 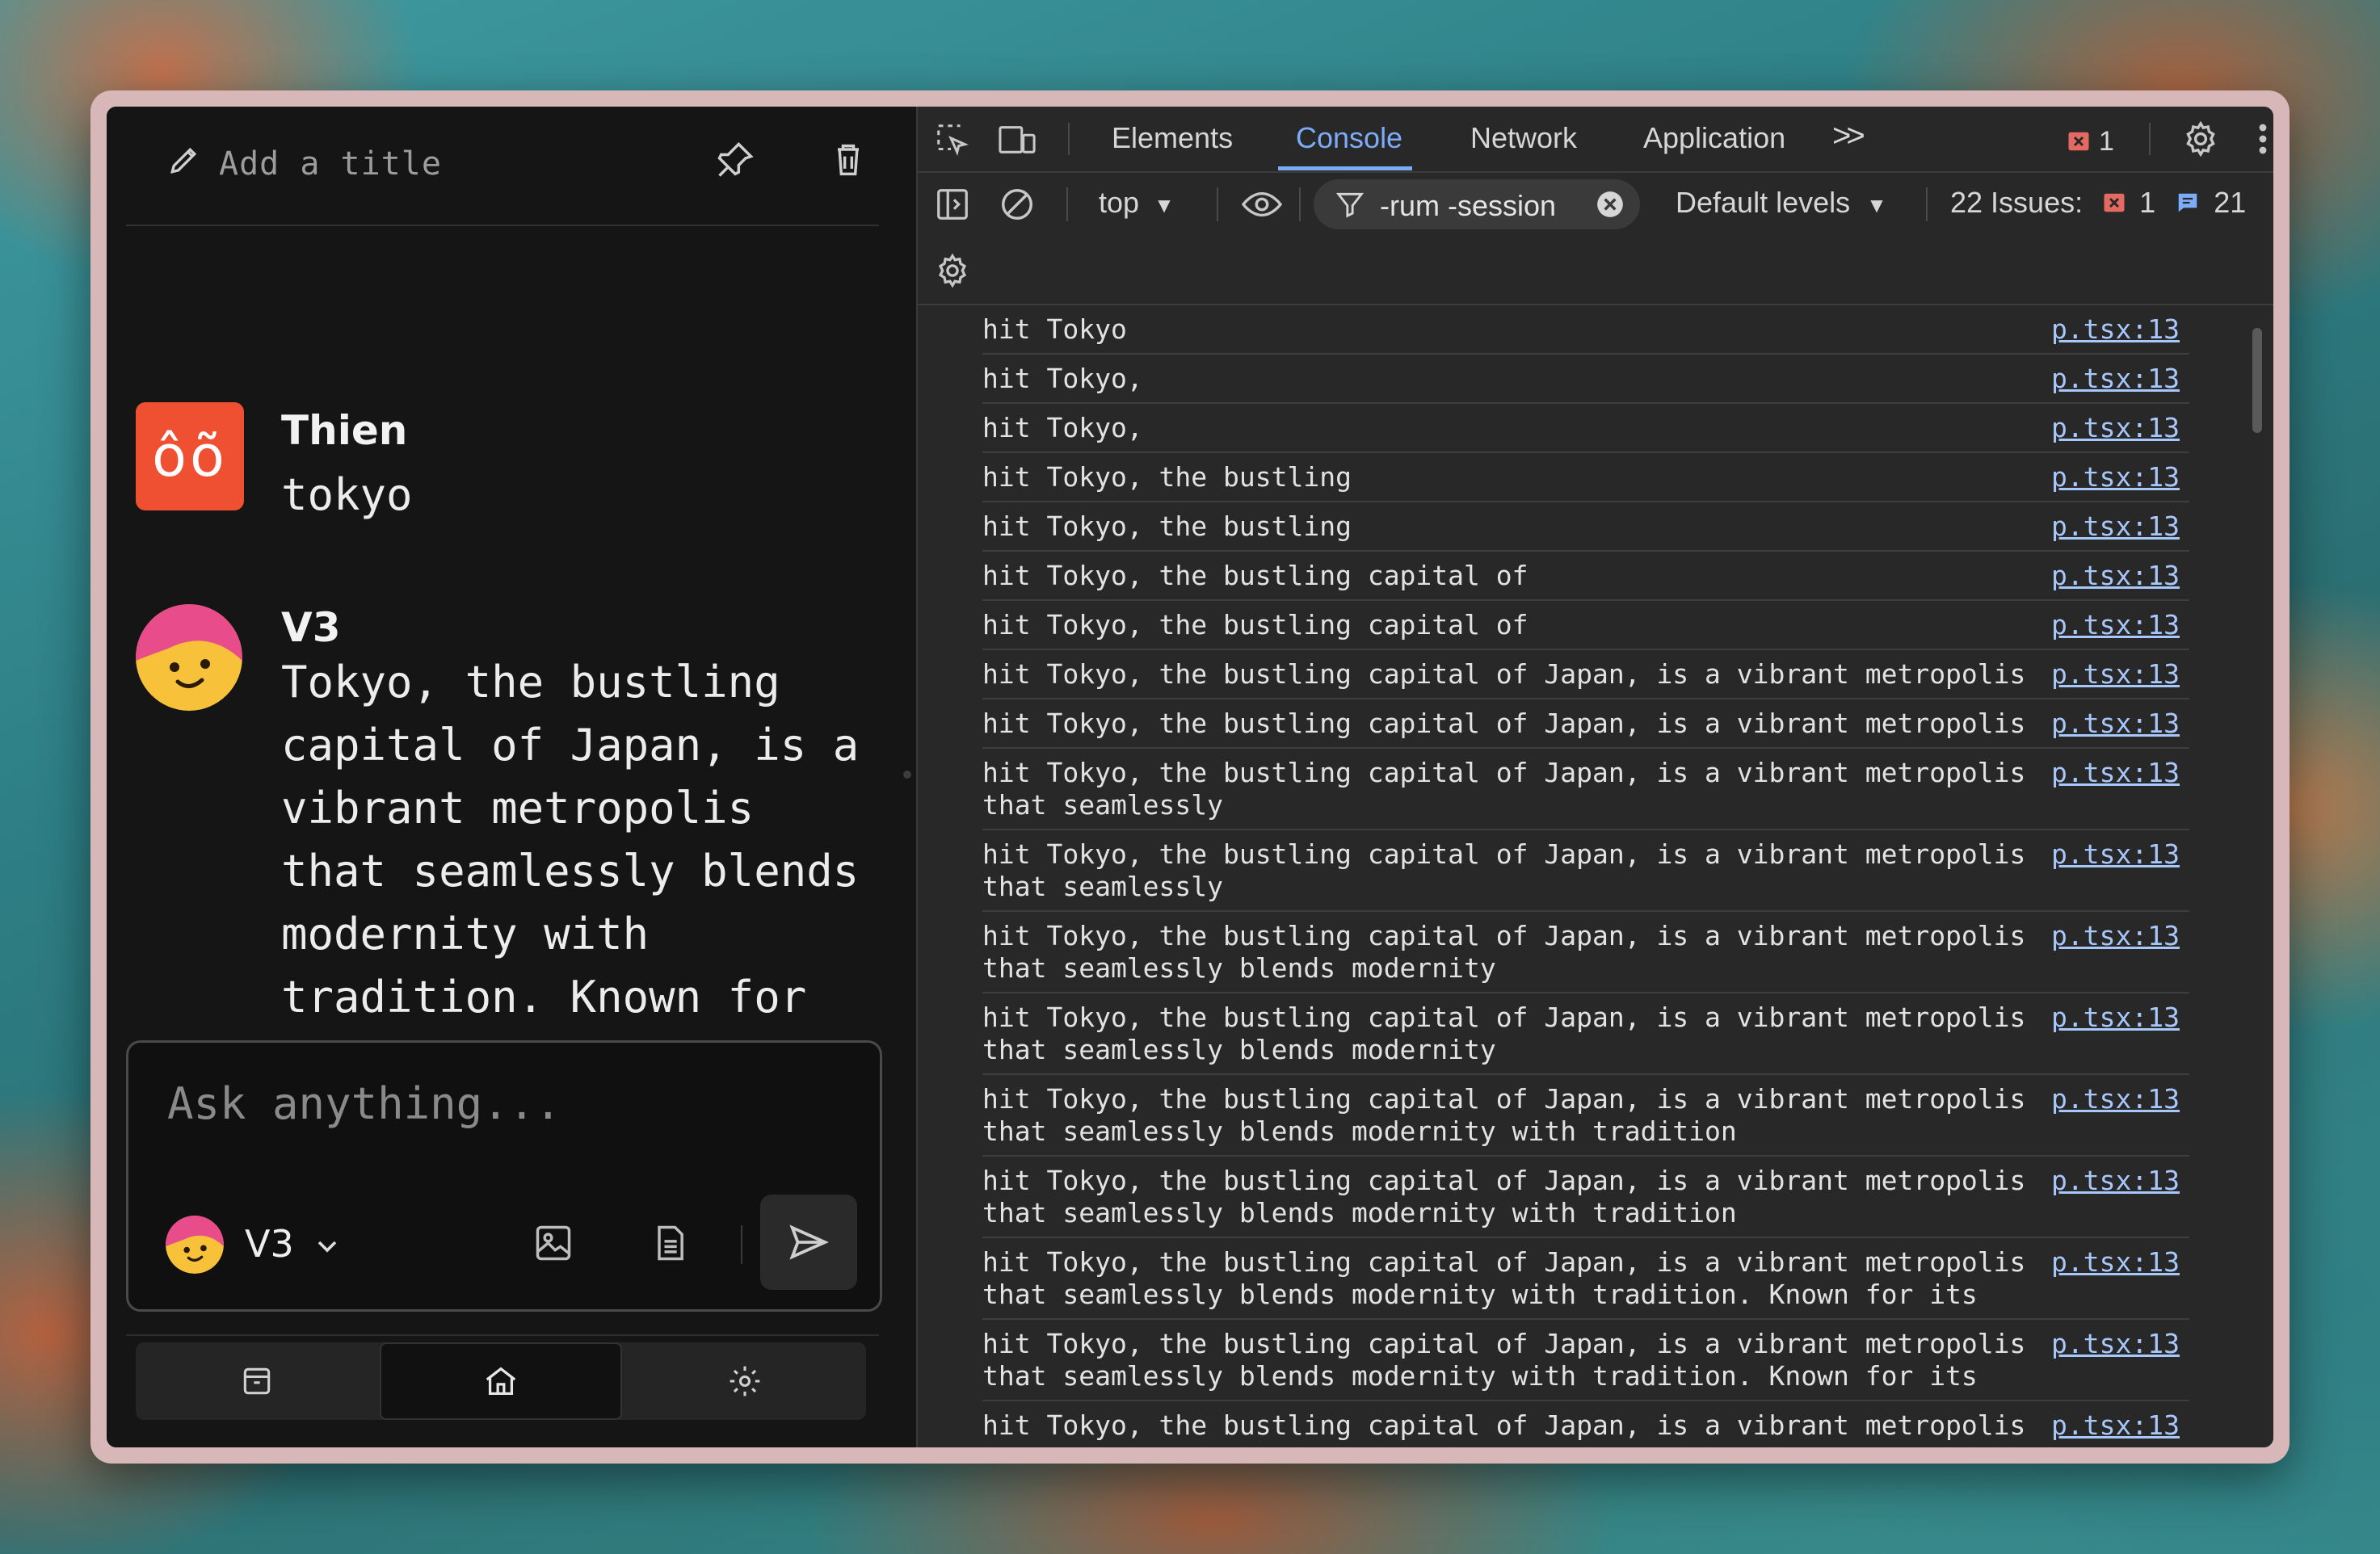 What do you see at coordinates (2257, 876) in the screenshot?
I see `console-scrollbar` at bounding box center [2257, 876].